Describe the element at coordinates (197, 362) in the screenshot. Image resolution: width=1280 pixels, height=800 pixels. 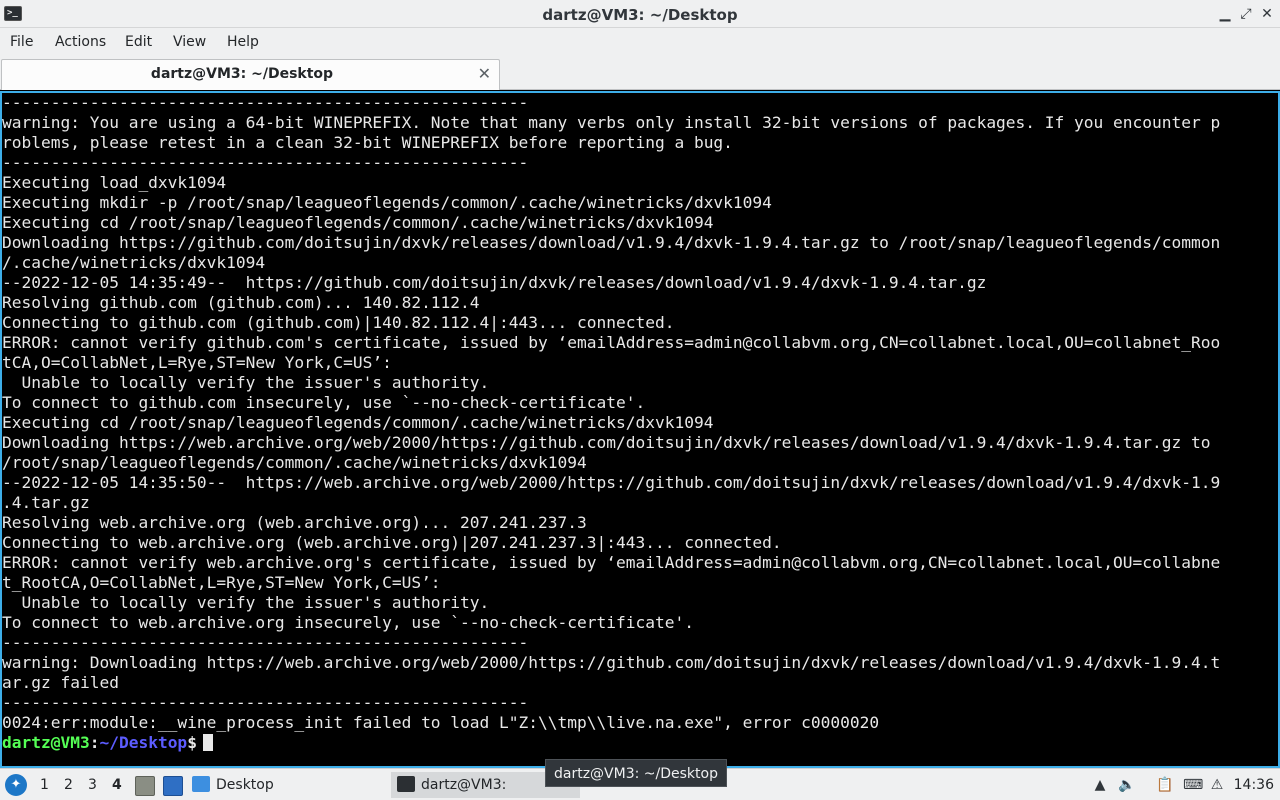
I see `terminal-line: tCA,O=CollabNet,L=Rye,ST=New York,C=US’:` at that location.